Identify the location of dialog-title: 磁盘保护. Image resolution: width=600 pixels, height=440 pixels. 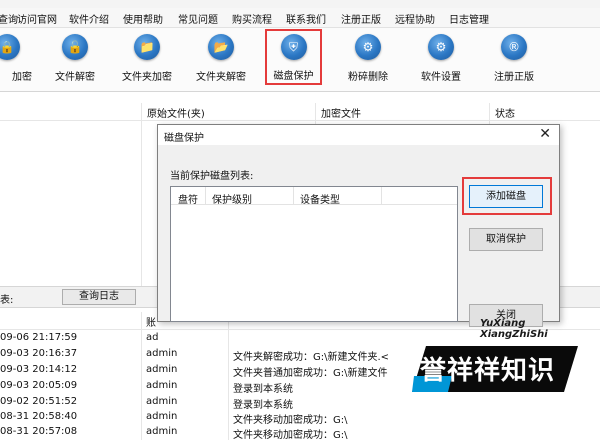
(184, 138).